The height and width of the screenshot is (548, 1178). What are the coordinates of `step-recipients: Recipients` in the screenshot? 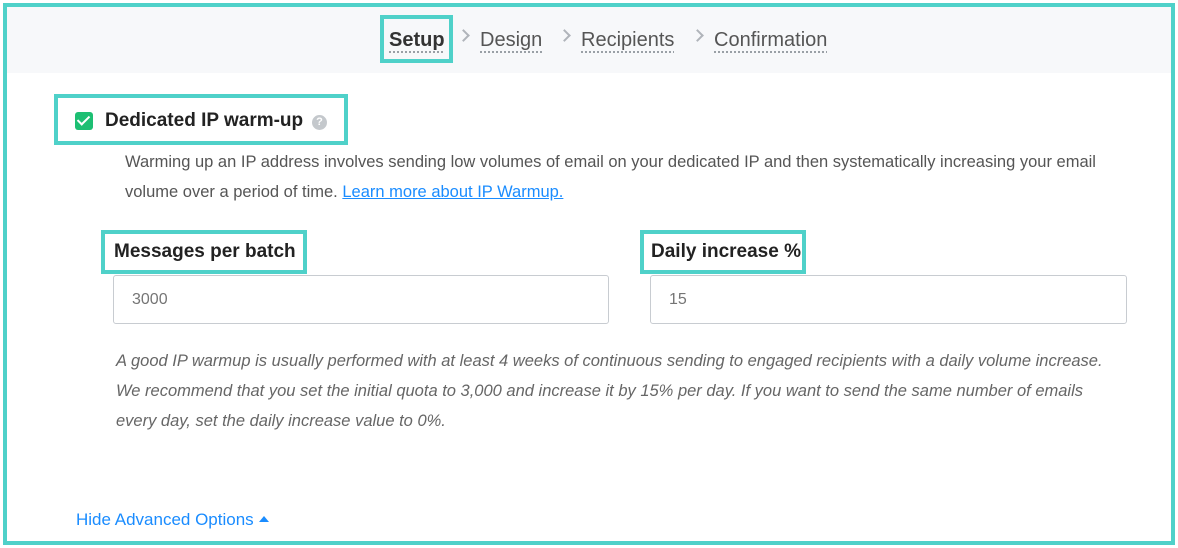 It's located at (627, 40).